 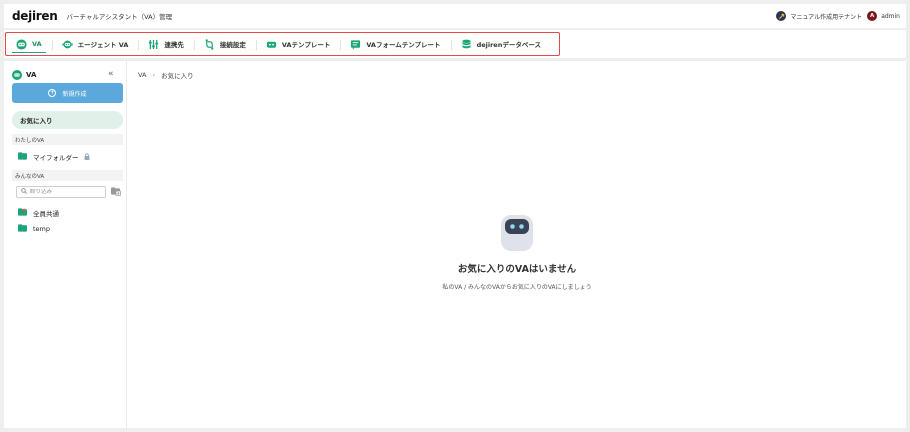 What do you see at coordinates (30, 176) in the screenshot?
I see `section-label-text: みんなのVA` at bounding box center [30, 176].